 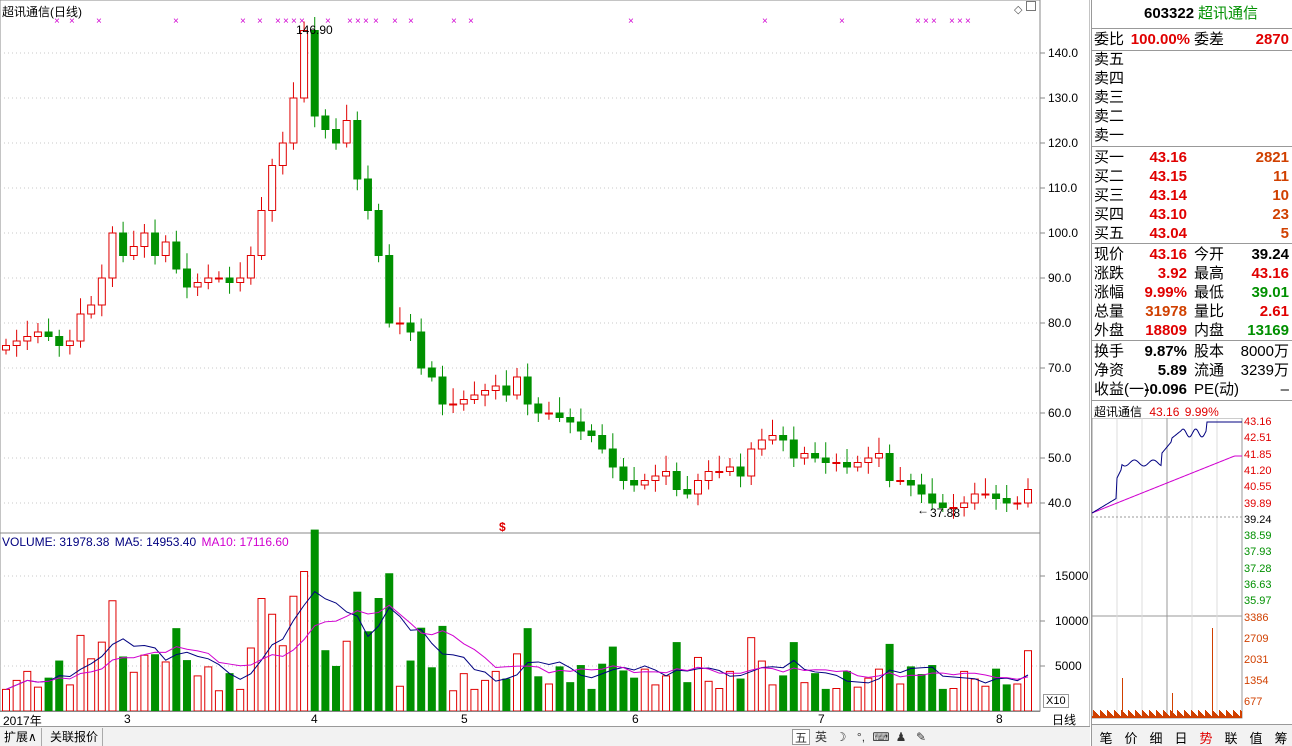 I want to click on punctuation-icon: °,, so click(x=861, y=737).